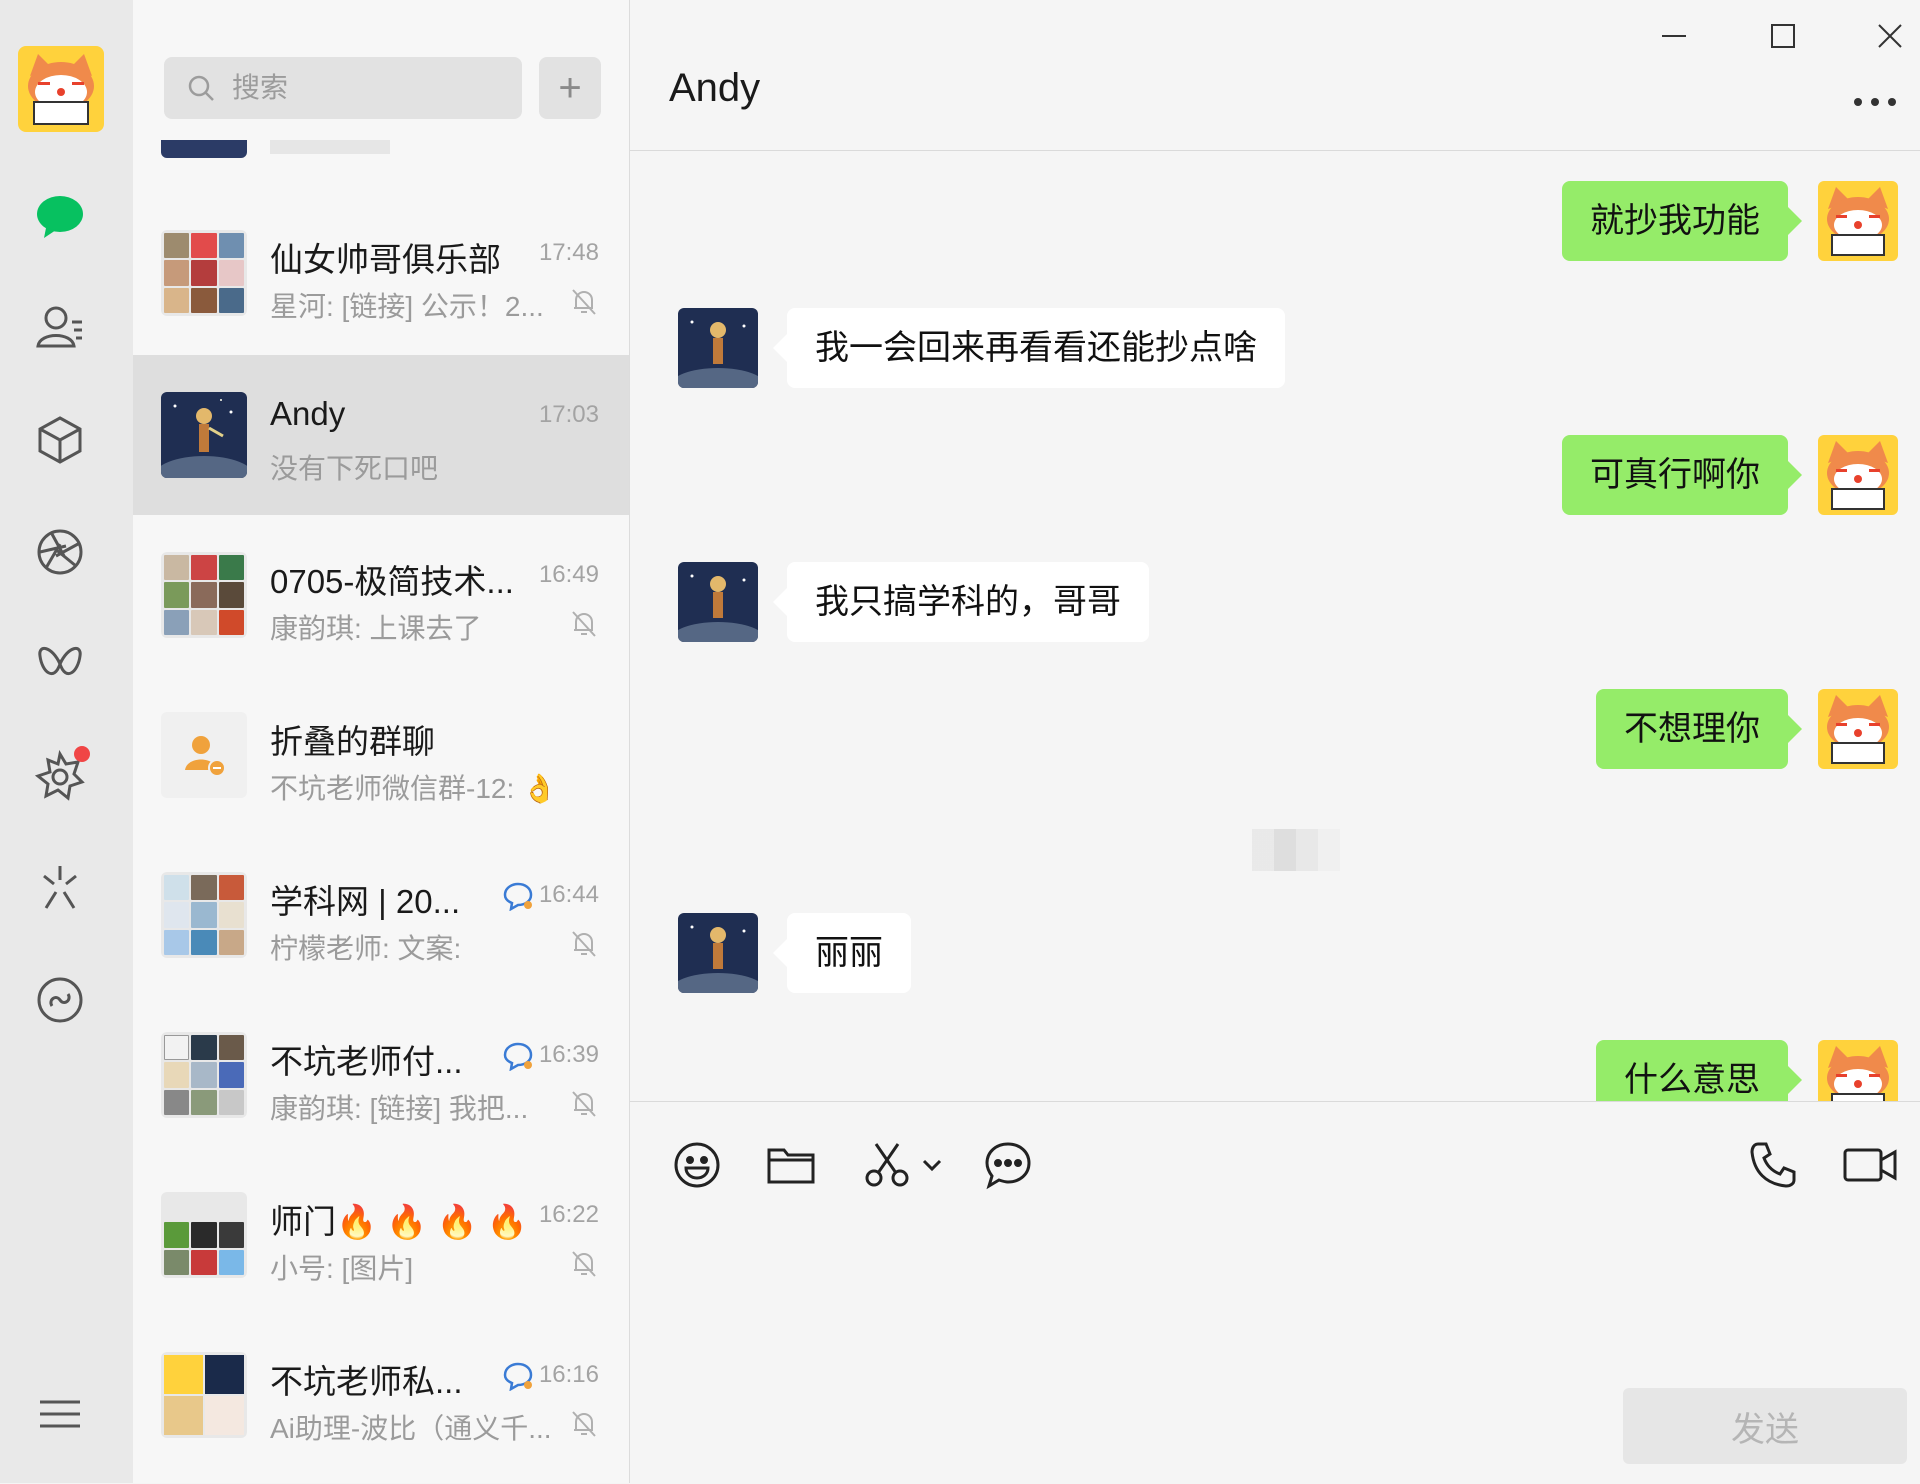  I want to click on notification-badge, so click(82, 754).